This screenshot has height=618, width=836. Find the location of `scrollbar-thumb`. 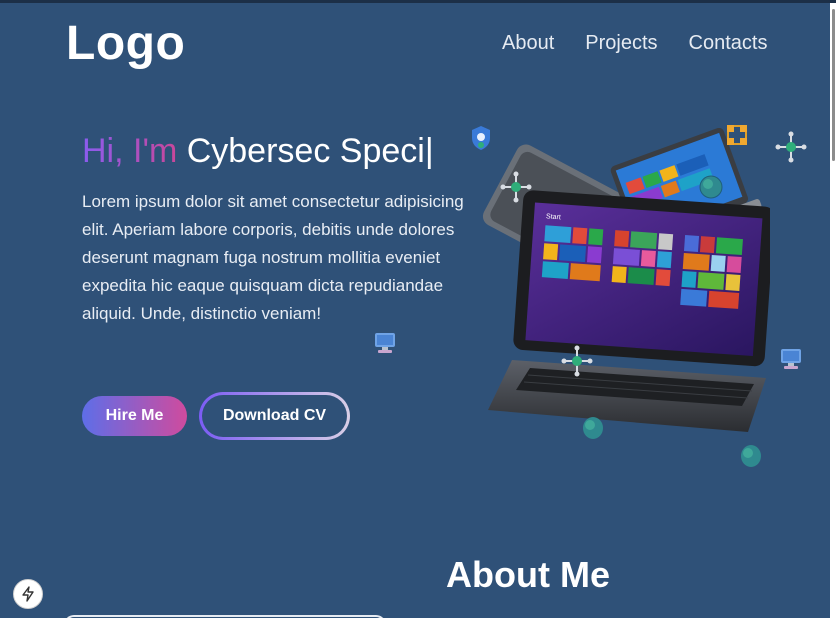

scrollbar-thumb is located at coordinates (833, 85).